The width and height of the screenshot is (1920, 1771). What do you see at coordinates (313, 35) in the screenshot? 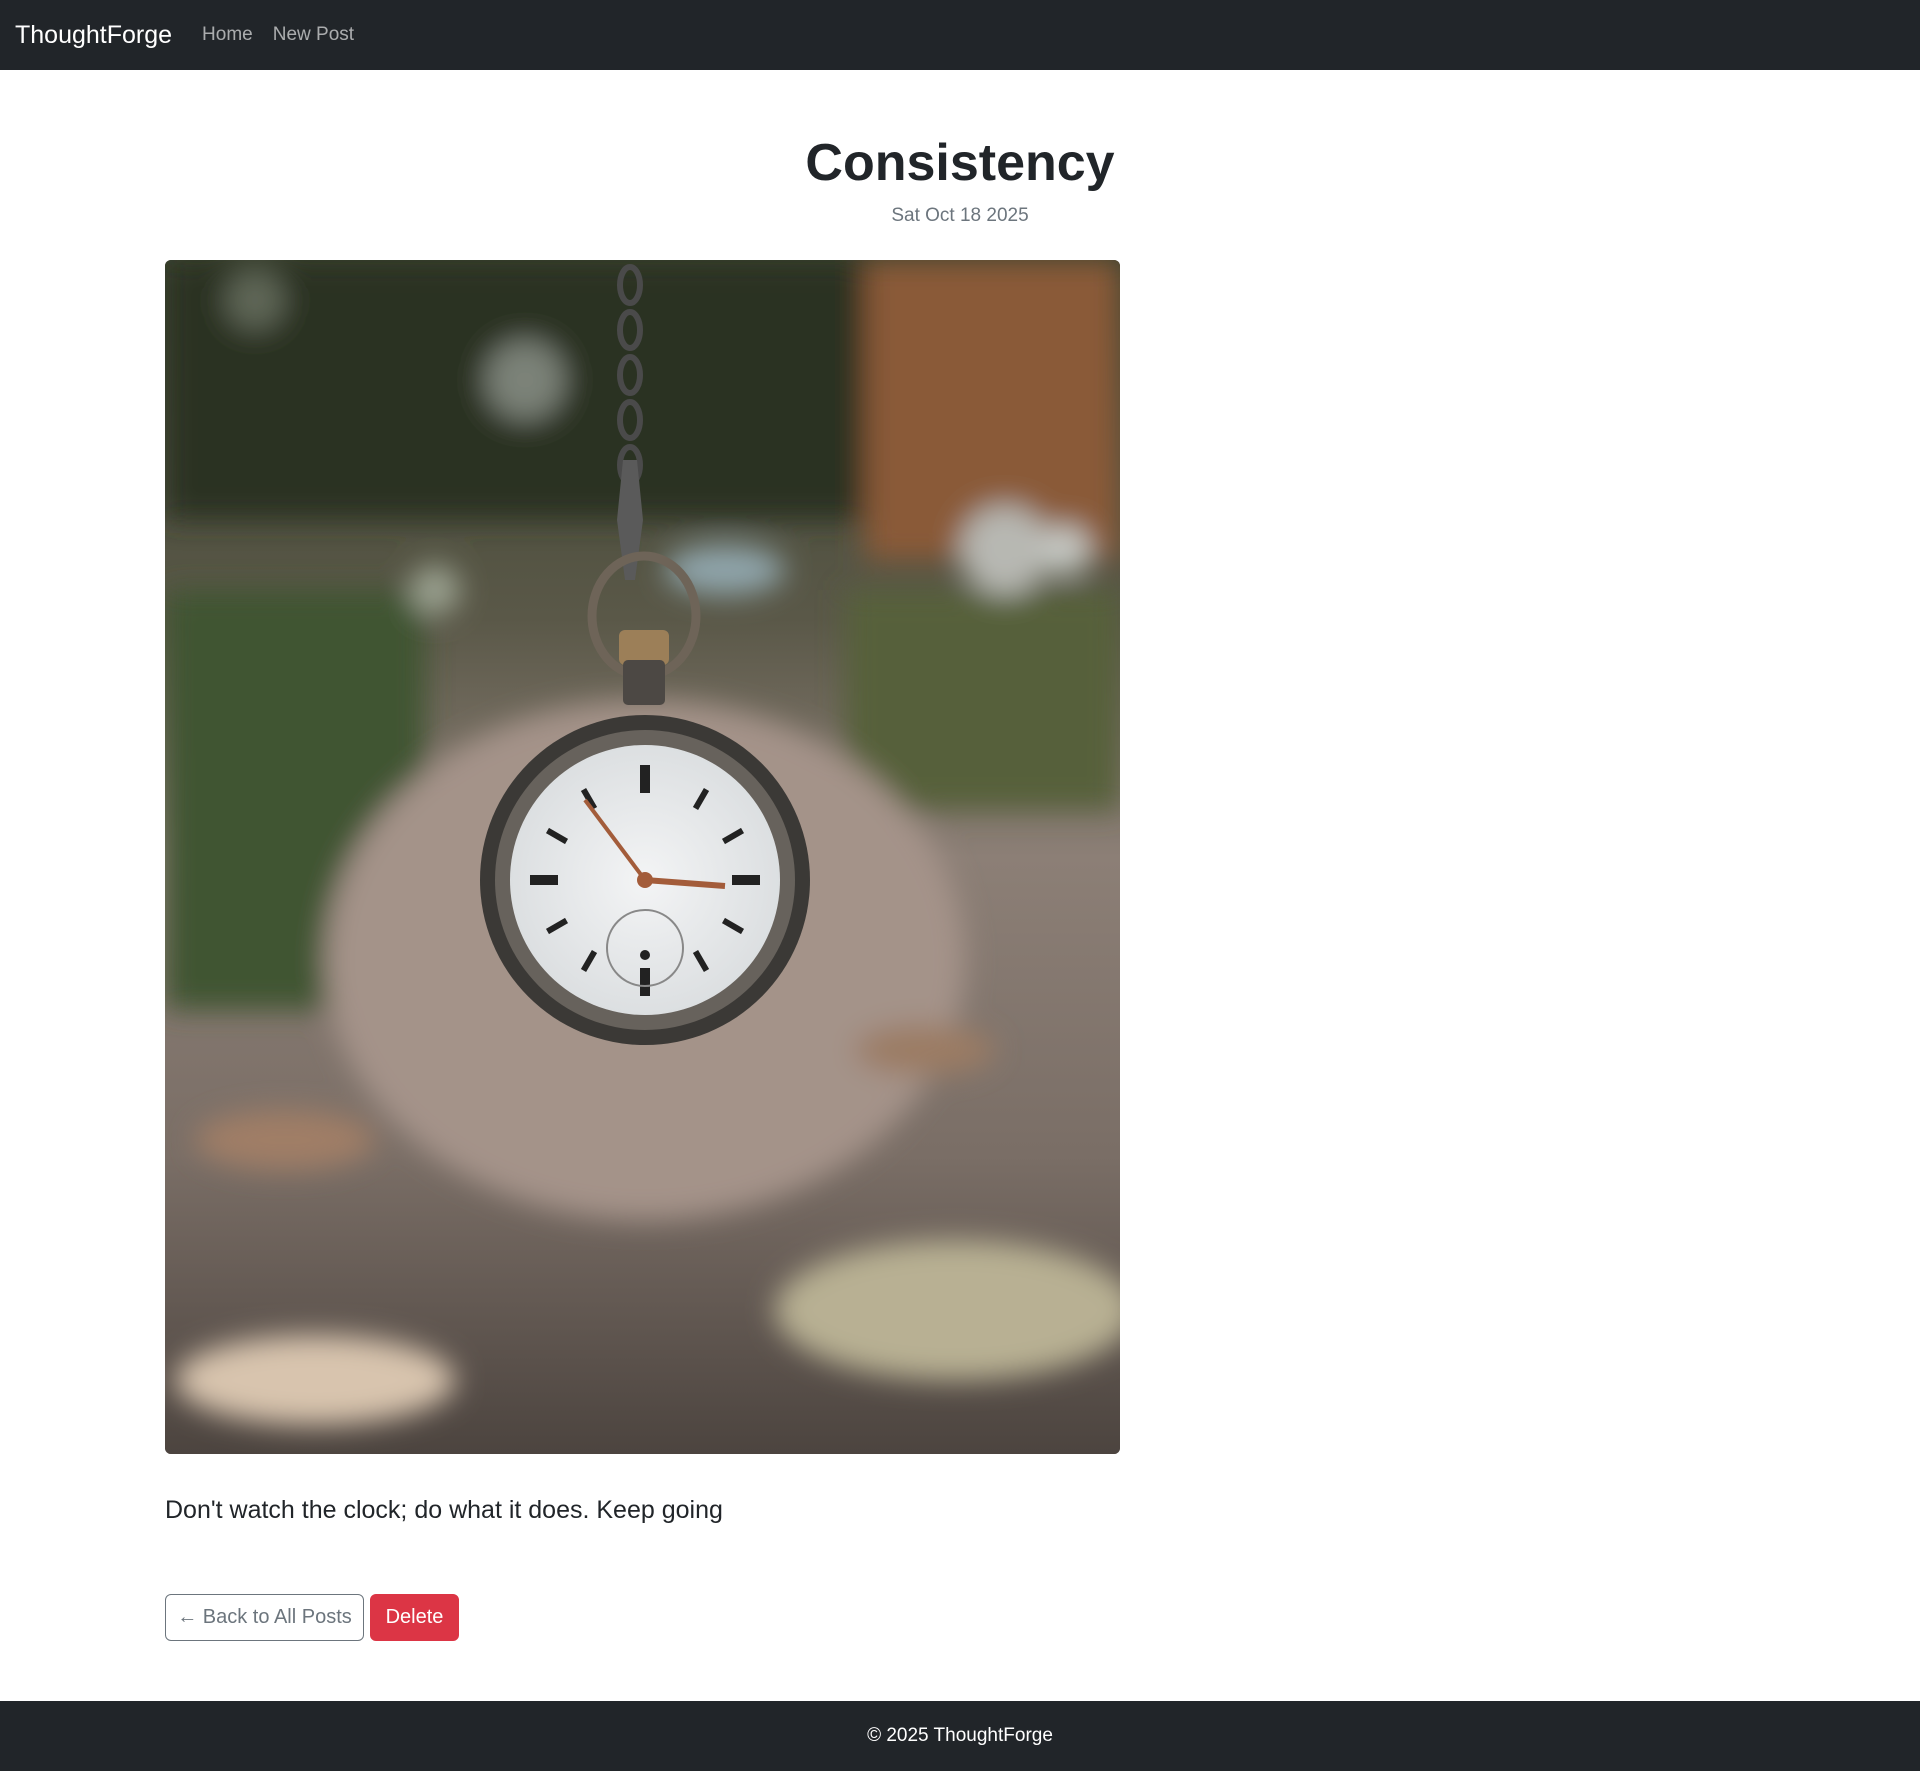
I see `nav-link-new-post: New Post` at bounding box center [313, 35].